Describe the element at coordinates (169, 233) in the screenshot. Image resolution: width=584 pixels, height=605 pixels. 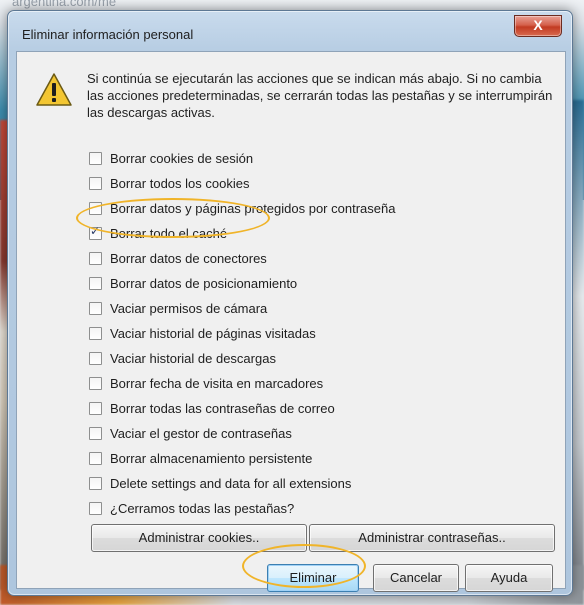
I see `option-label: Borrar todo el caché` at that location.